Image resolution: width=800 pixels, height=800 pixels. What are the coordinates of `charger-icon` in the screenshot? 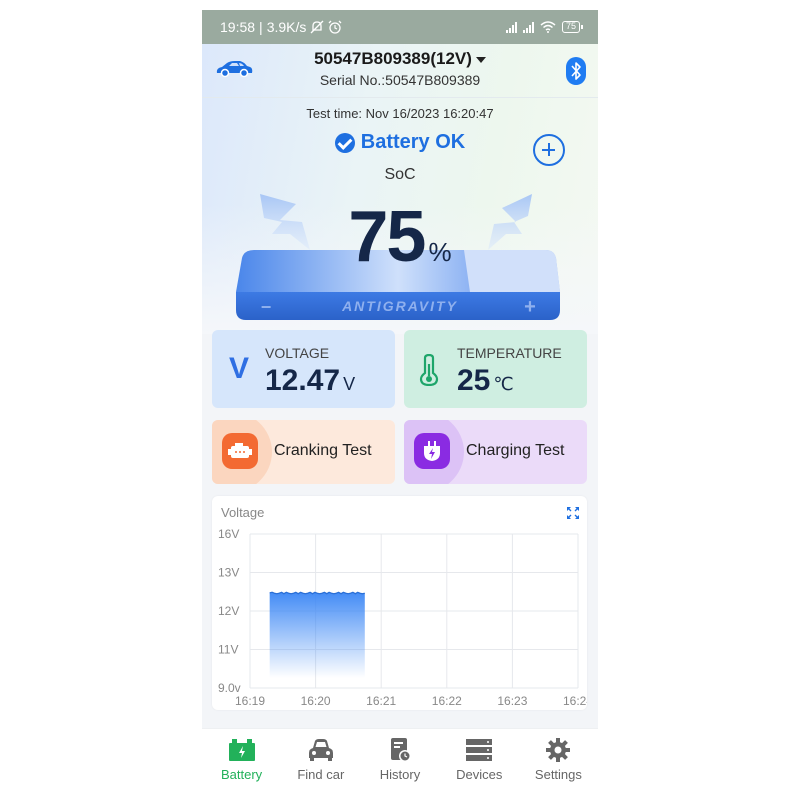 It's located at (432, 451).